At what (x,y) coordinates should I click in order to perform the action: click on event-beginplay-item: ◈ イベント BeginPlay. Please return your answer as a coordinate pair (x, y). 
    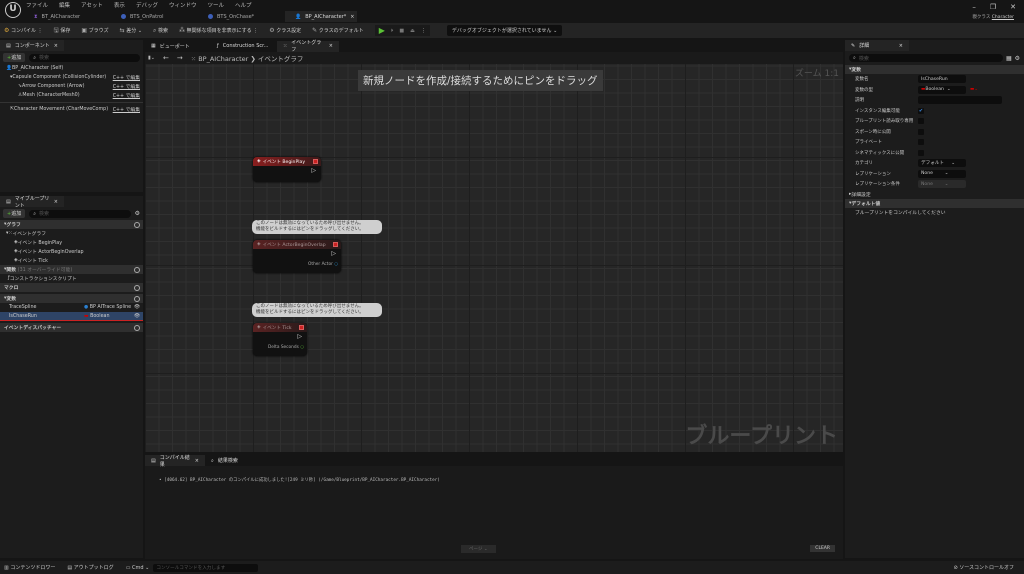
    Looking at the image, I should click on (71, 242).